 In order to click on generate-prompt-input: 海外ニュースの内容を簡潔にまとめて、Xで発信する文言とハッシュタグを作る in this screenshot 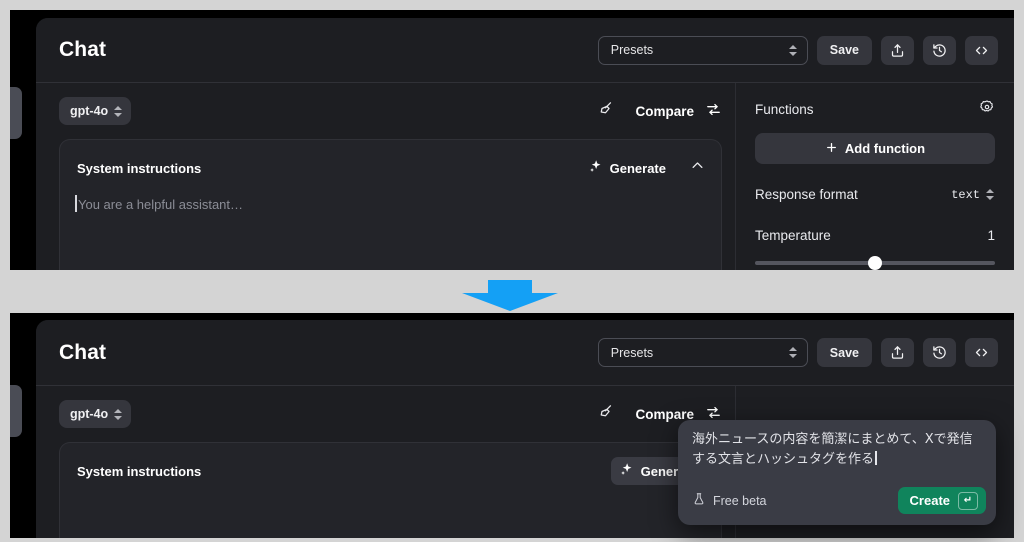, I will do `click(837, 453)`.